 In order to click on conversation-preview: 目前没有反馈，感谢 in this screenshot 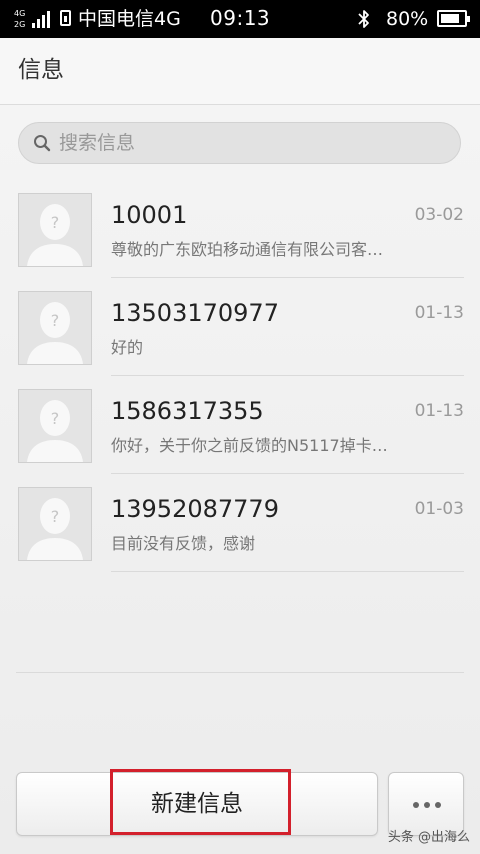, I will do `click(183, 543)`.